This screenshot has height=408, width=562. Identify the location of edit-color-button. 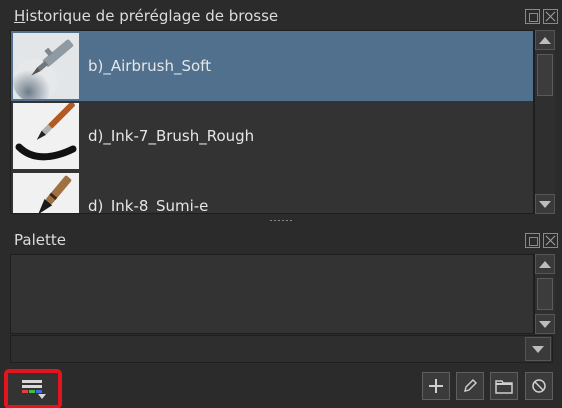
(470, 386).